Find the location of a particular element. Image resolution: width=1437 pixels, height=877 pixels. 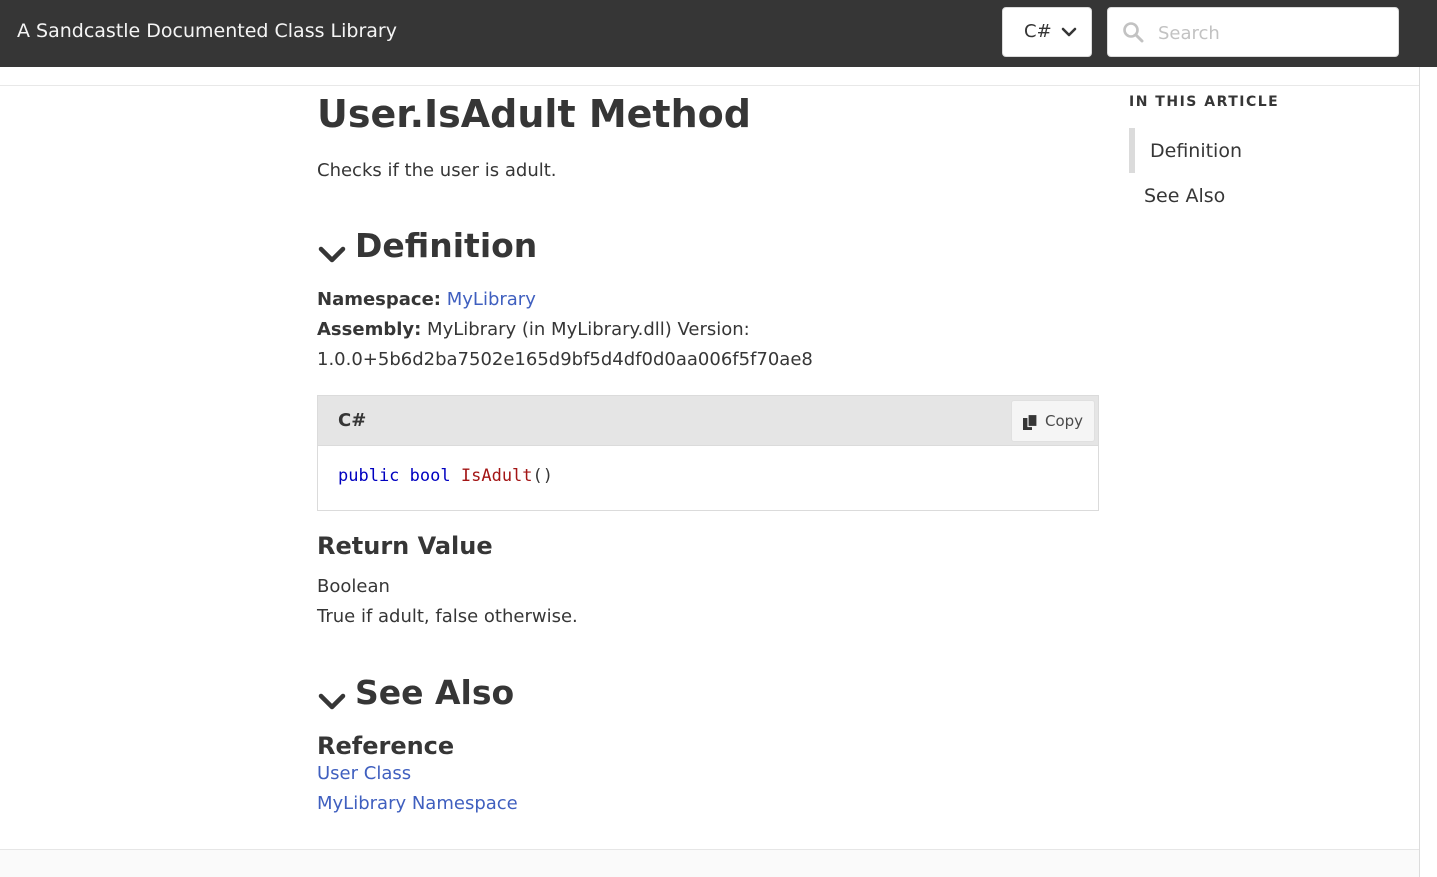

code-method-name: IsAdult is located at coordinates (496, 476).